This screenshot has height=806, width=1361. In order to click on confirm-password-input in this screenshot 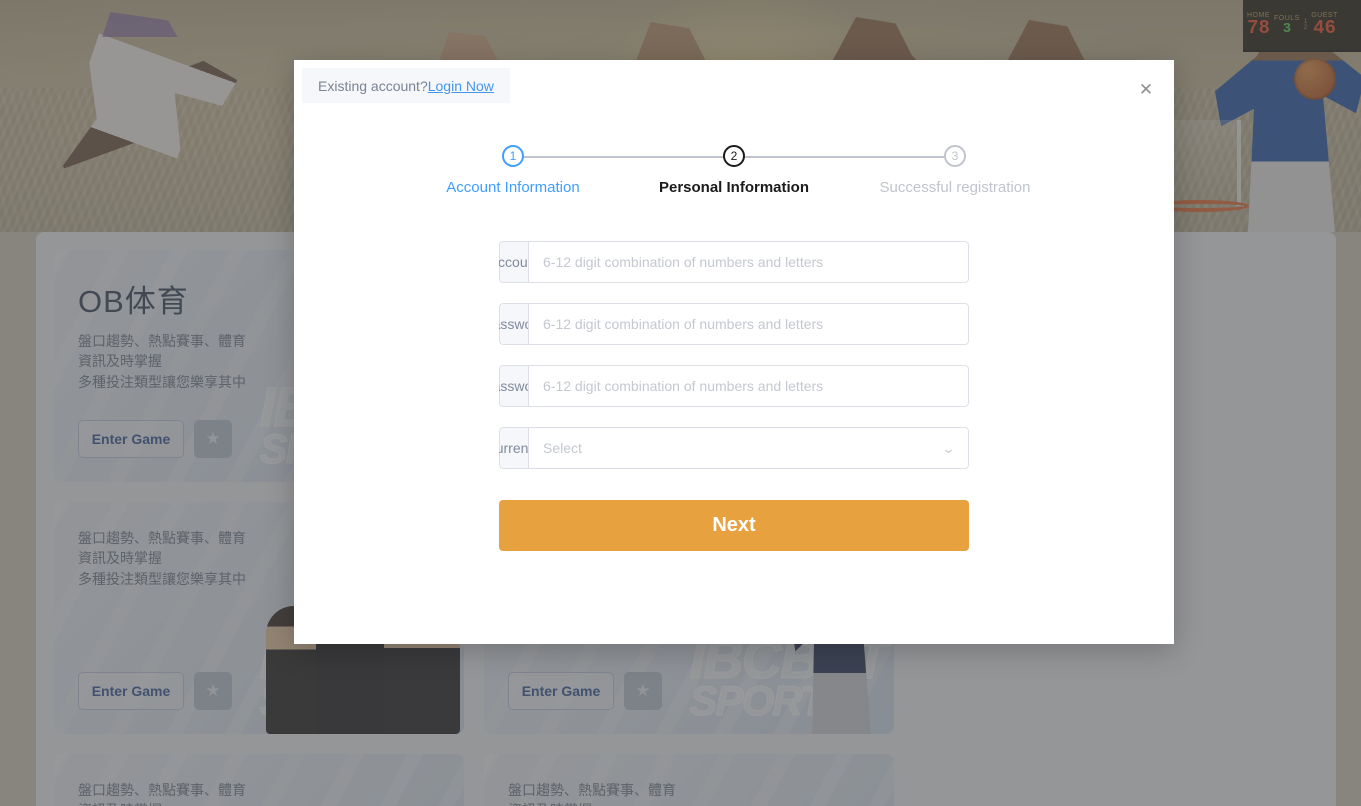, I will do `click(748, 386)`.